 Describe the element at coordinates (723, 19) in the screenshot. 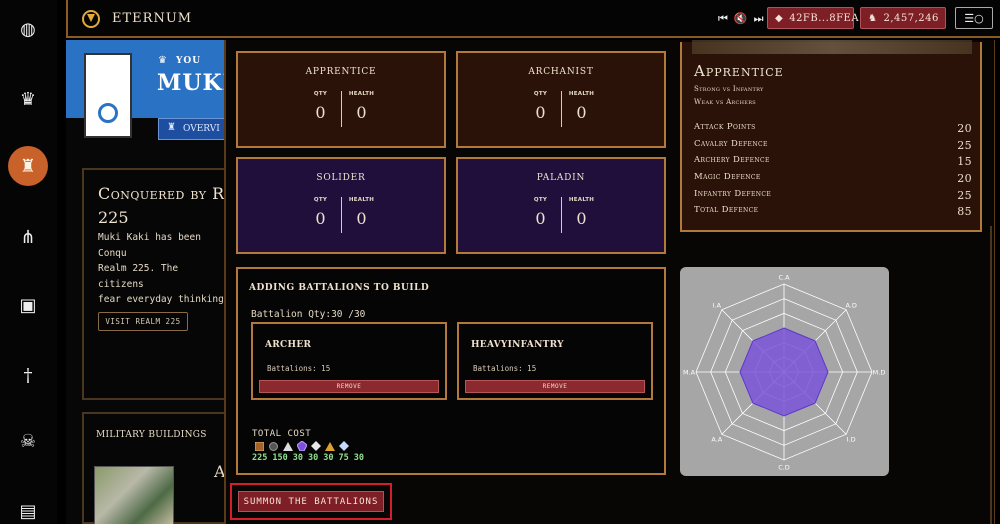

I see `previous-track-icon: ⏮` at that location.